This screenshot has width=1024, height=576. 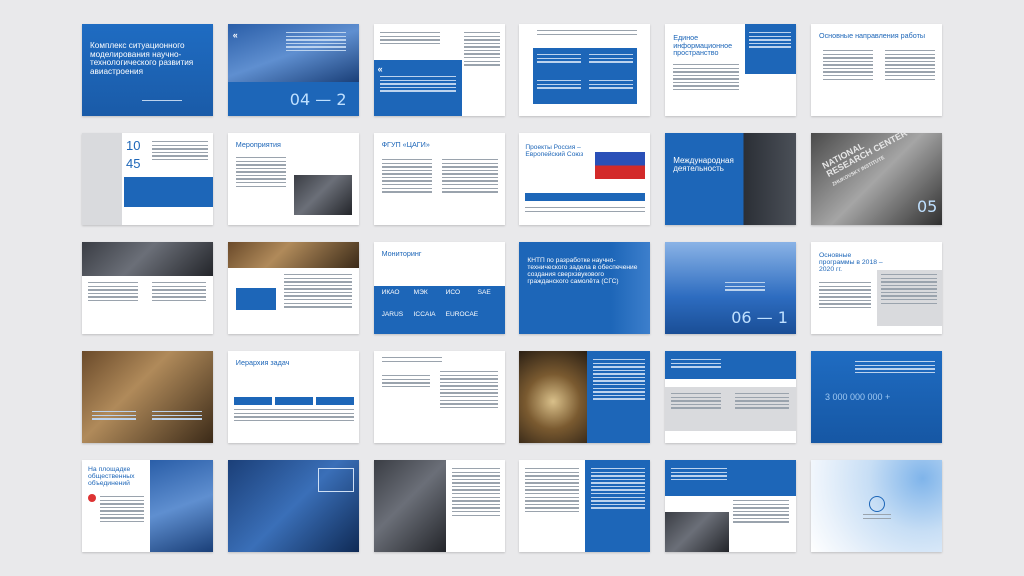 I want to click on slide-7: 10 45, so click(x=147, y=179).